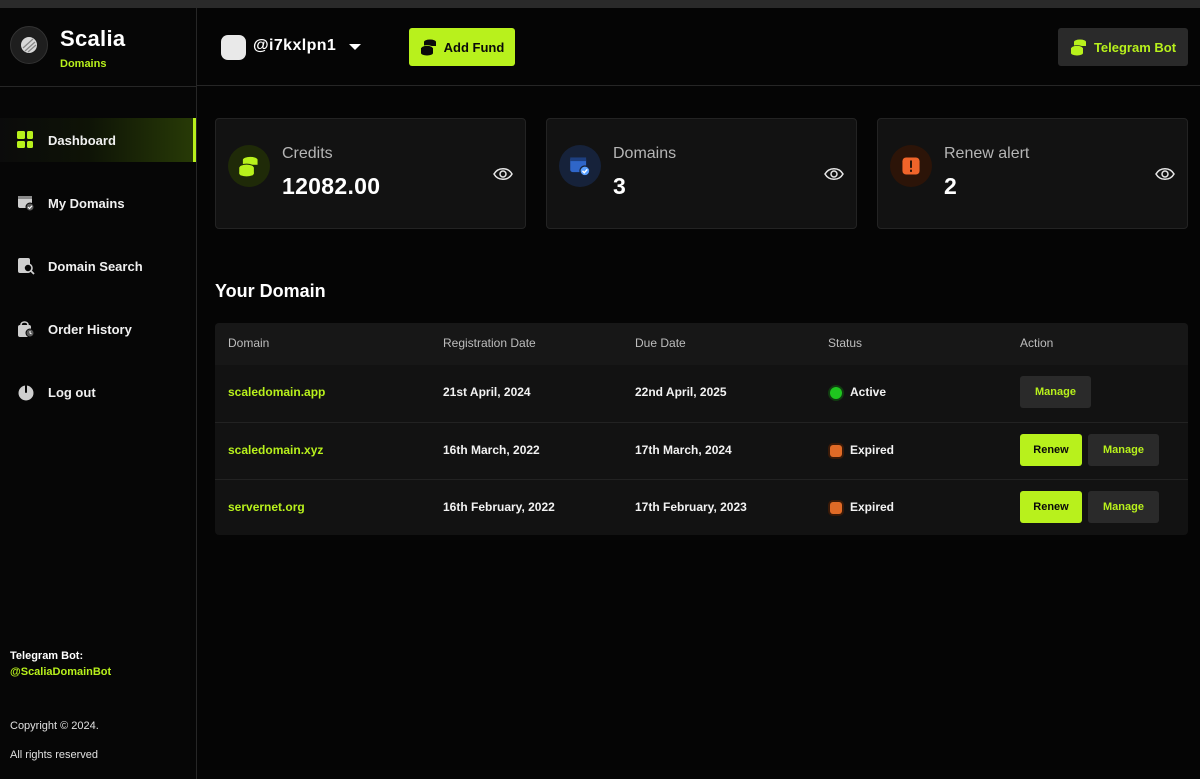 This screenshot has width=1200, height=779. What do you see at coordinates (270, 291) in the screenshot?
I see `section-title: Your Domain` at bounding box center [270, 291].